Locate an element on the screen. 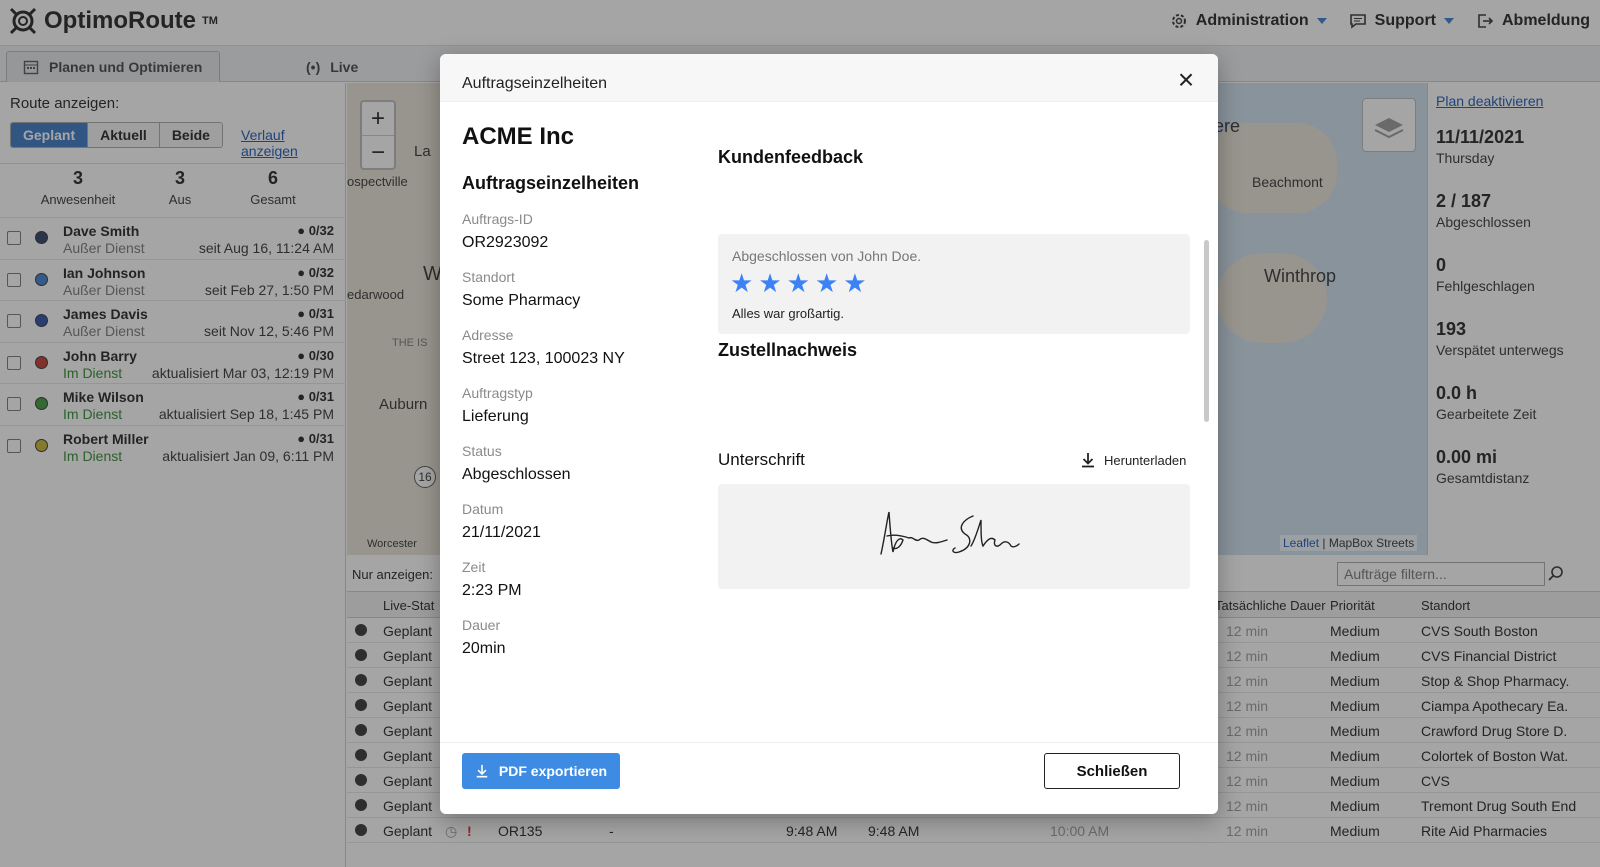 The height and width of the screenshot is (867, 1600). proof-of-delivery-heading: Zustellnachweis is located at coordinates (788, 350).